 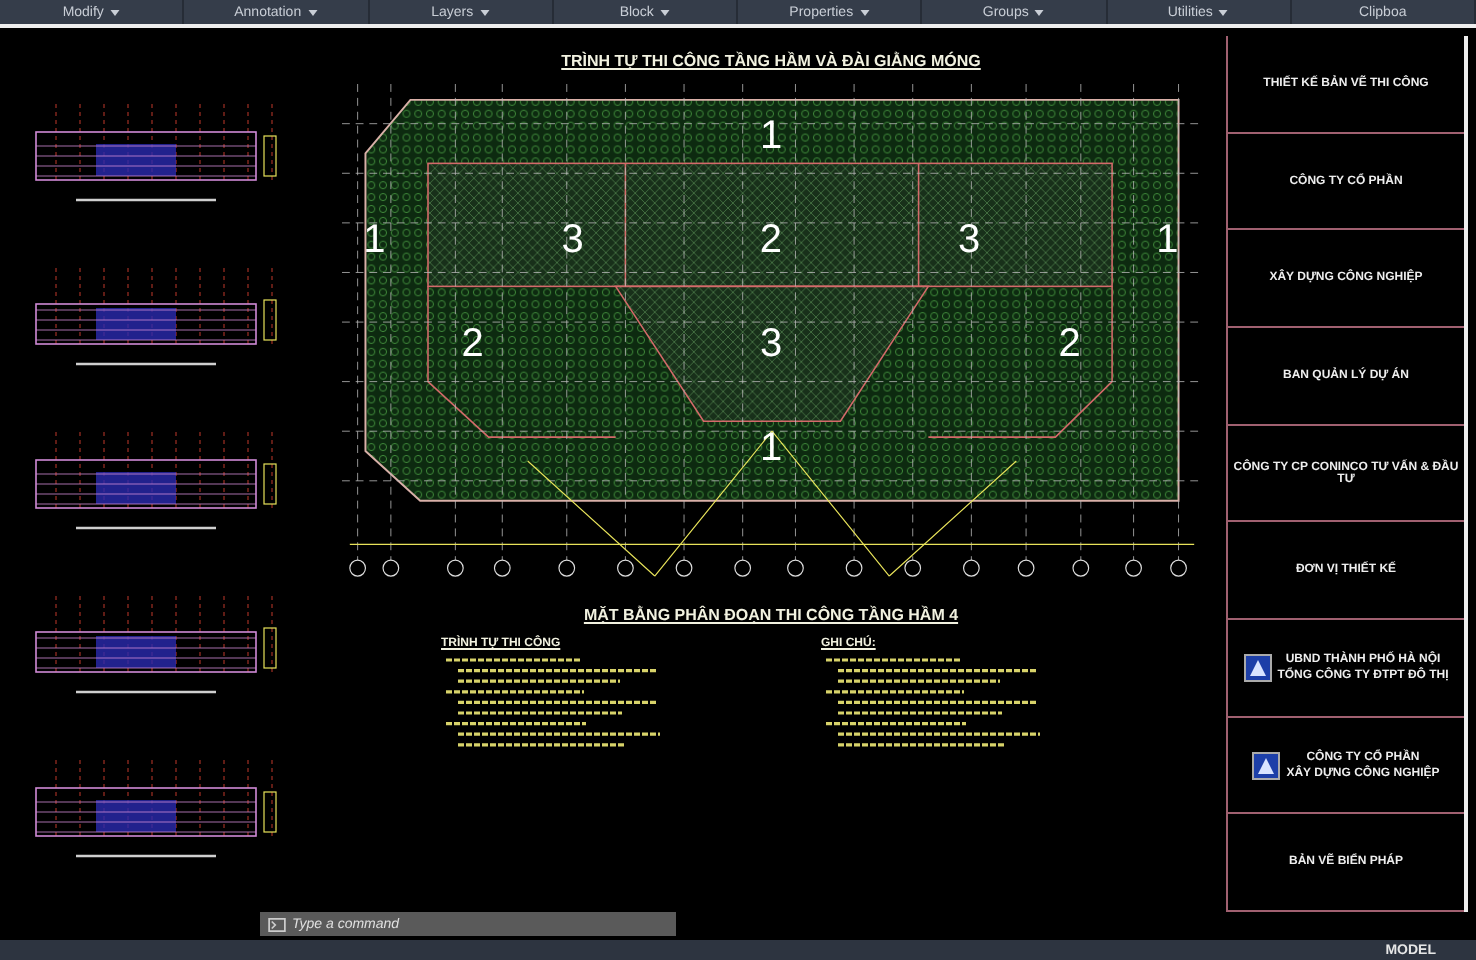 What do you see at coordinates (277, 924) in the screenshot?
I see `command-prompt-icon` at bounding box center [277, 924].